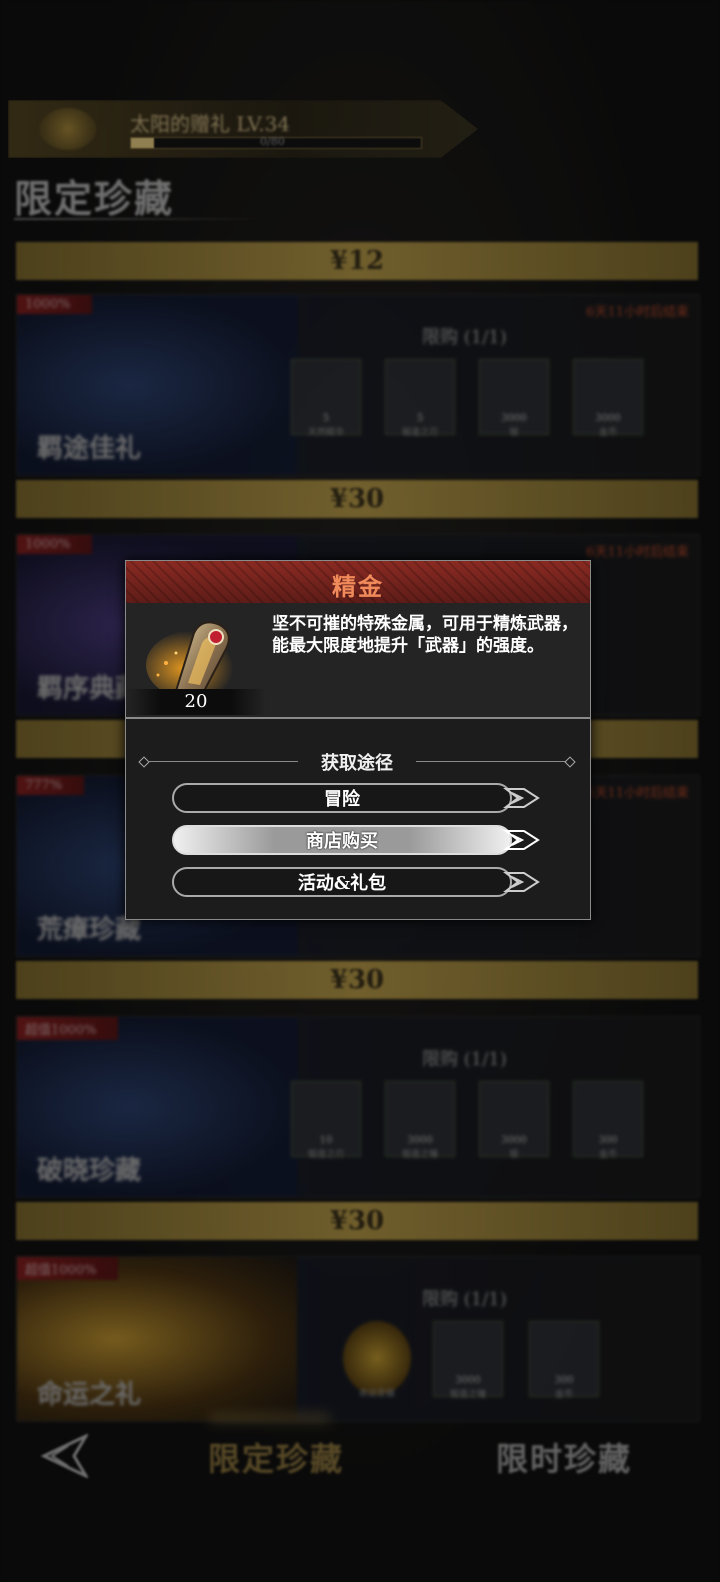  I want to click on item-count: 20, so click(196, 702).